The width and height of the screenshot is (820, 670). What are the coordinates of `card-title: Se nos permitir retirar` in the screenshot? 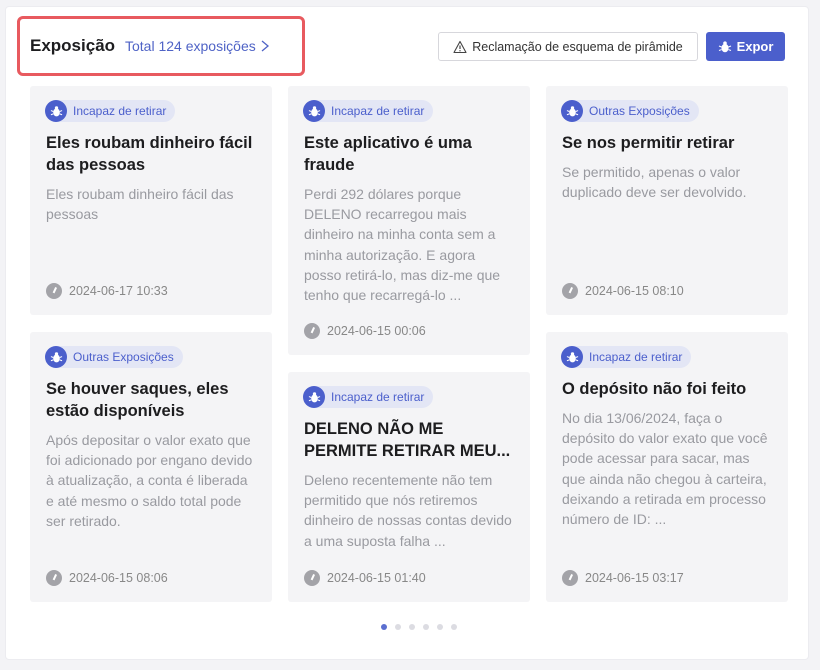 It's located at (648, 143).